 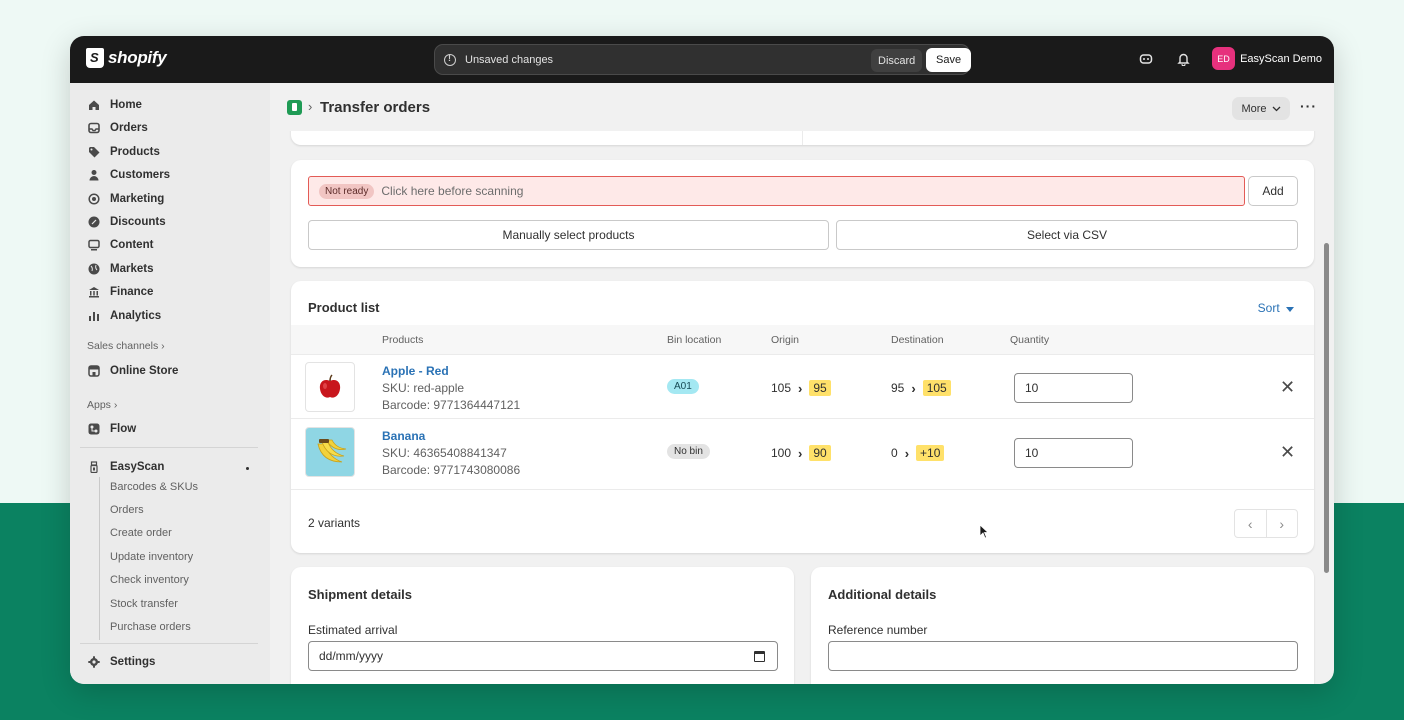 What do you see at coordinates (897, 60) in the screenshot?
I see `discard-button: Discard` at bounding box center [897, 60].